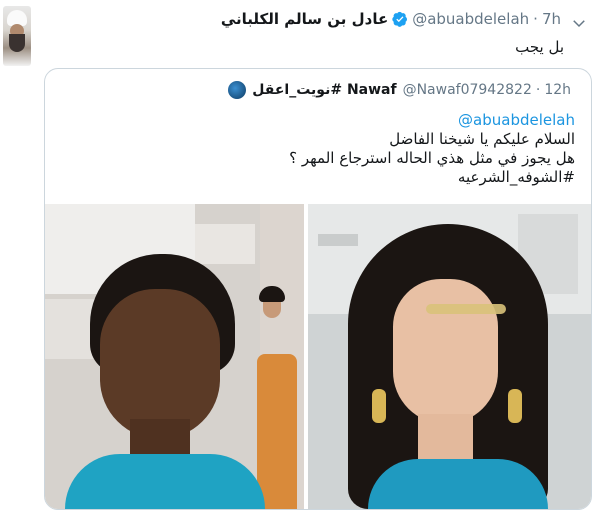 Image resolution: width=600 pixels, height=510 pixels. Describe the element at coordinates (482, 139) in the screenshot. I see `quoted-line-1: السلام عليكم يا شيخنا الفاضل` at that location.